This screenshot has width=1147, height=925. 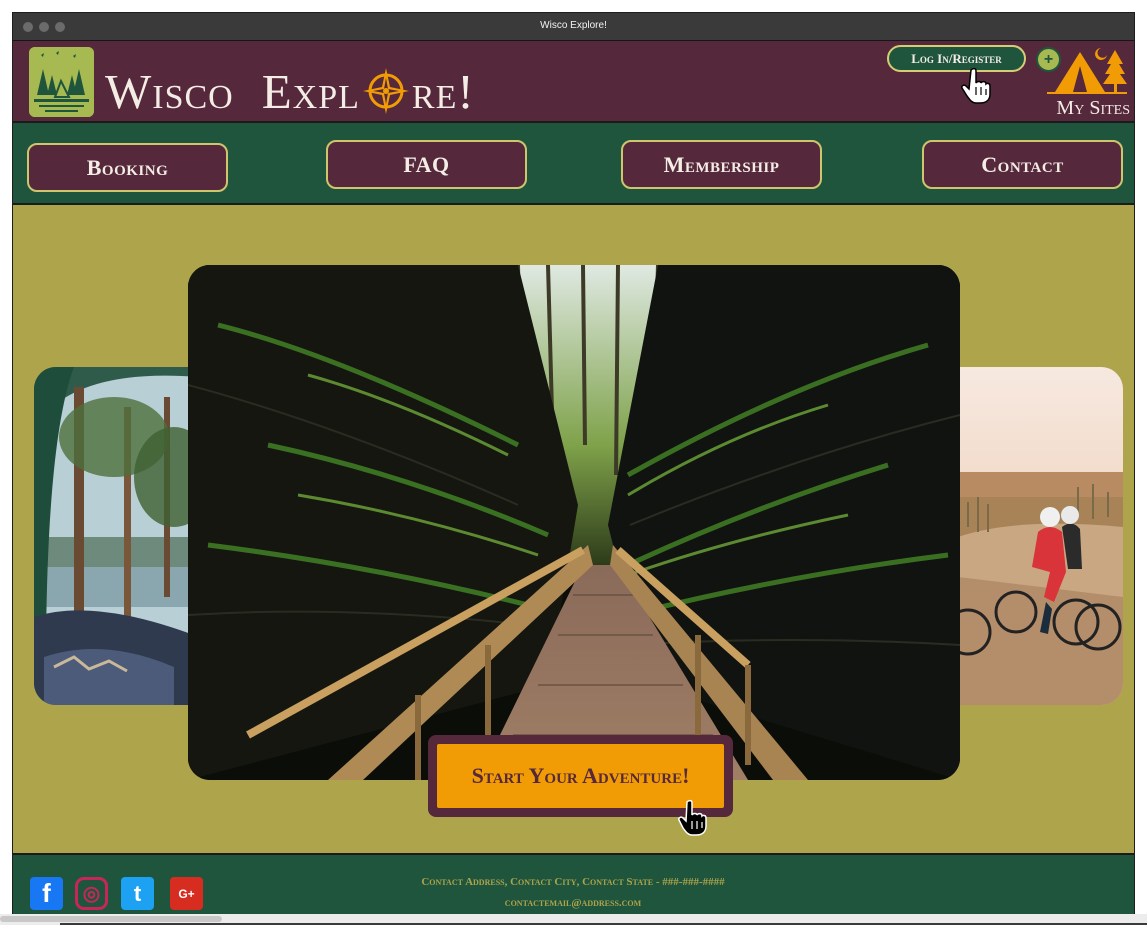 What do you see at coordinates (91, 893) in the screenshot?
I see `instagram-icon: ◎` at bounding box center [91, 893].